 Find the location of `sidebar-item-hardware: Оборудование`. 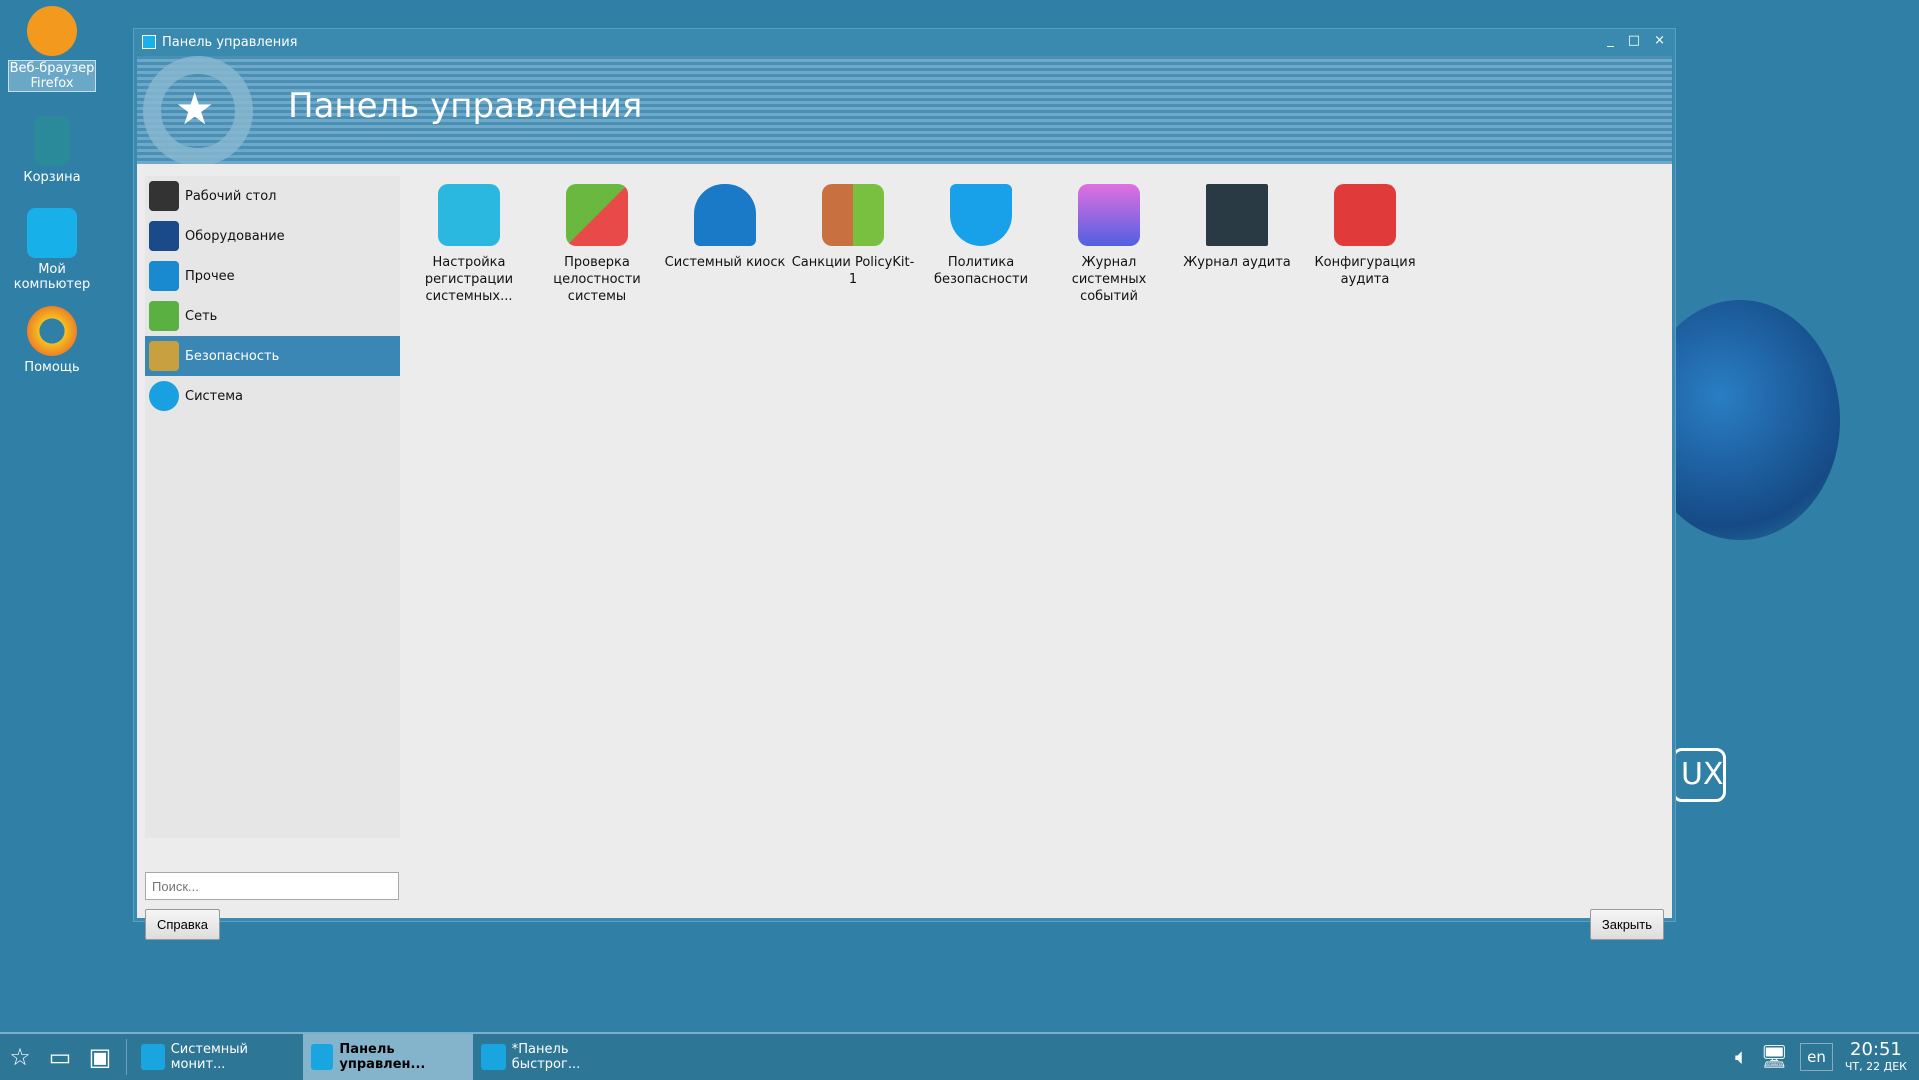

sidebar-item-hardware: Оборудование is located at coordinates (272, 236).